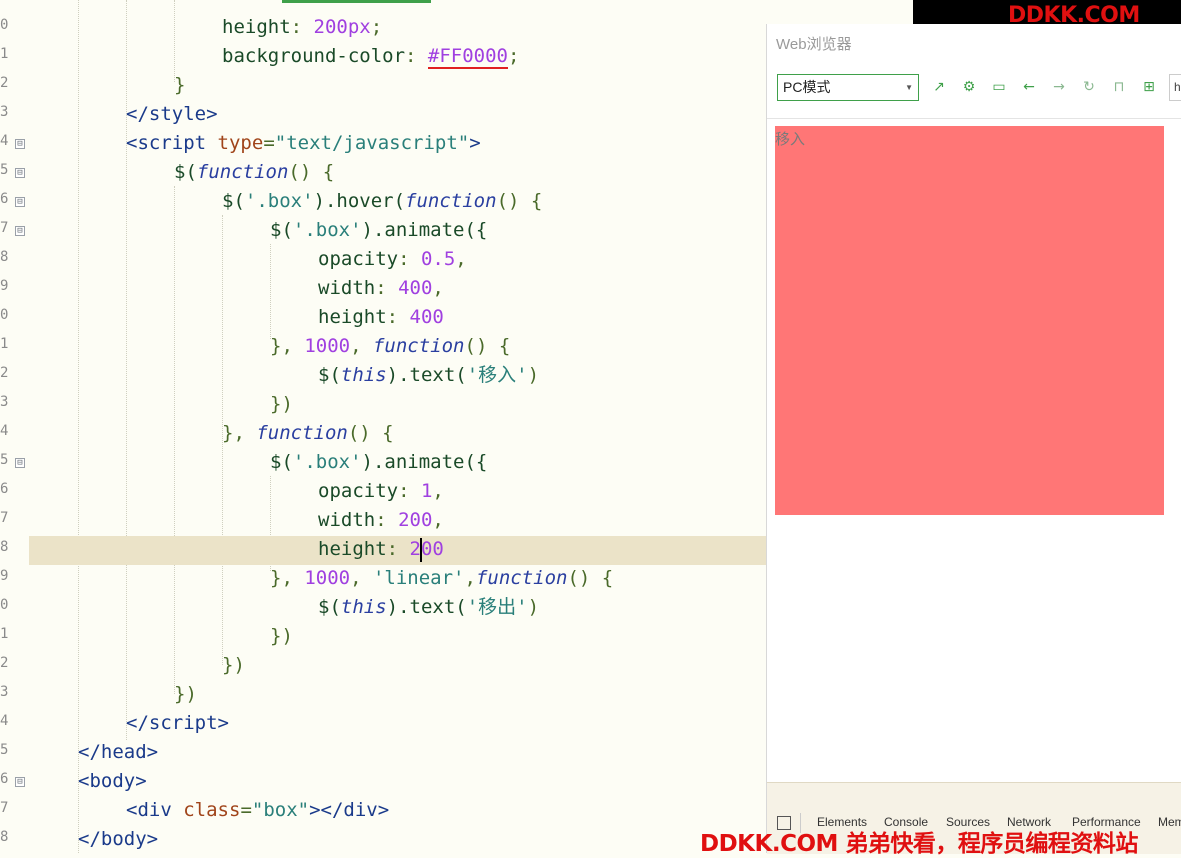 The height and width of the screenshot is (858, 1181). Describe the element at coordinates (438, 259) in the screenshot. I see `number: 0.5` at that location.